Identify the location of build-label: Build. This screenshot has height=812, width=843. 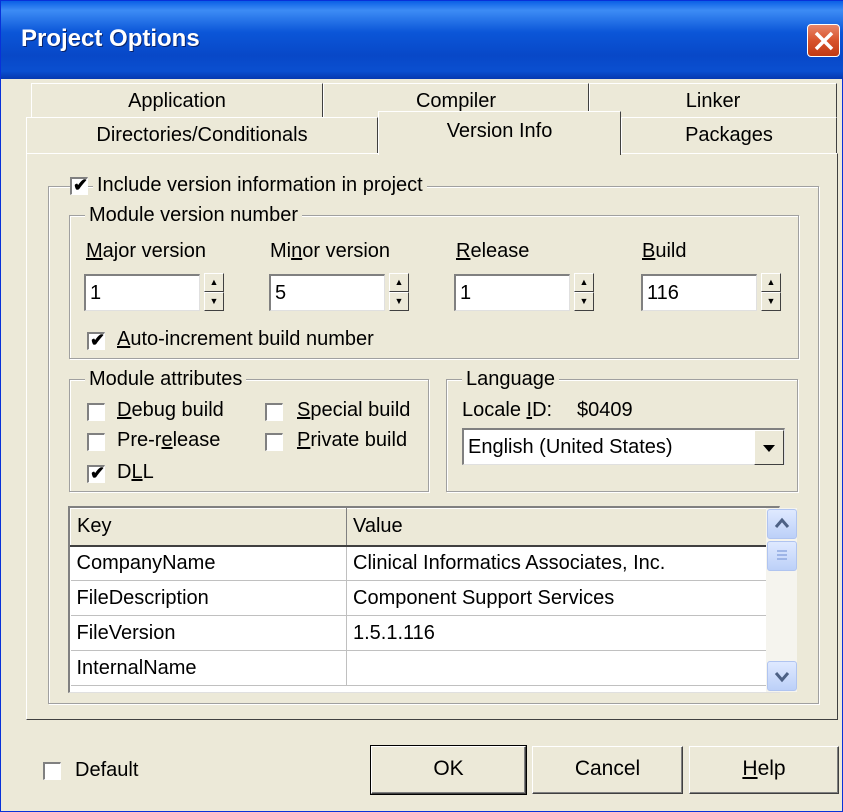
(664, 251).